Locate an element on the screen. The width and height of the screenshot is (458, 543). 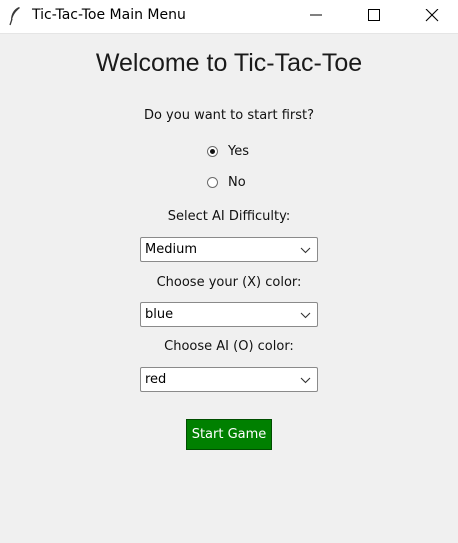
close-button is located at coordinates (430, 16).